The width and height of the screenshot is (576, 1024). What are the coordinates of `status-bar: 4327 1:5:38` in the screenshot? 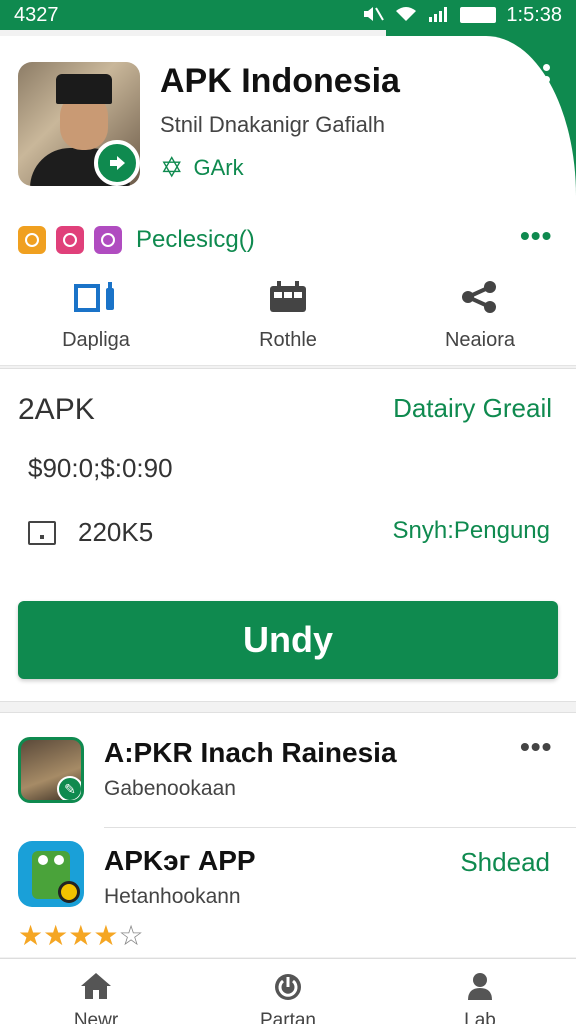 It's located at (288, 15).